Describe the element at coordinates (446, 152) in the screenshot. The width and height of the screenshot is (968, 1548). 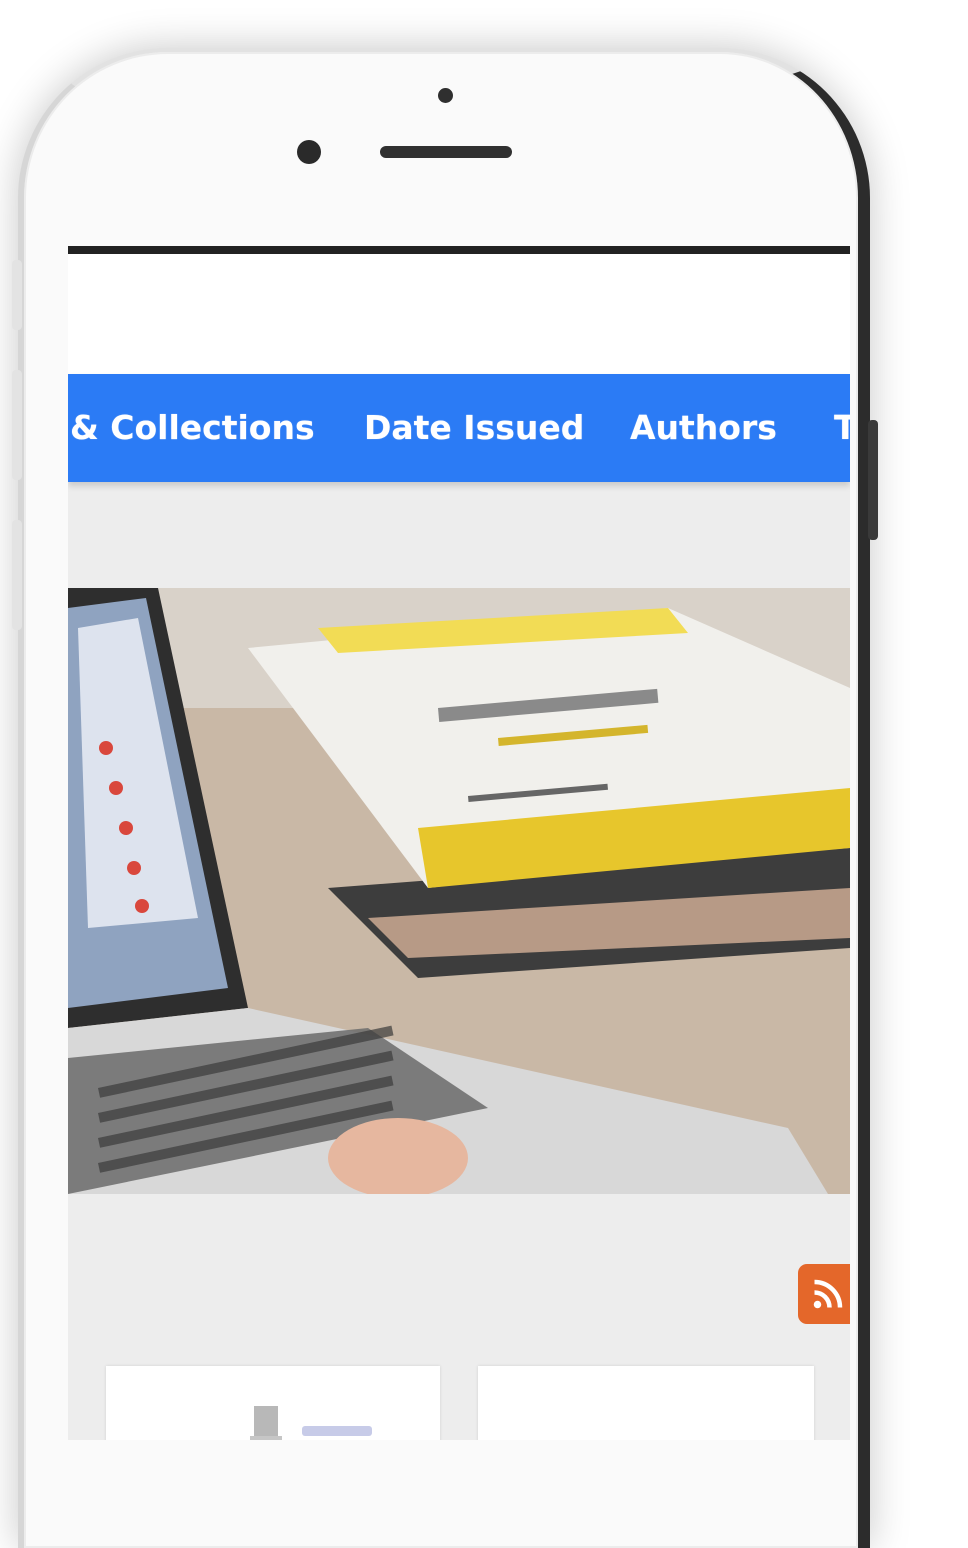
I see `earpiece-speaker` at that location.